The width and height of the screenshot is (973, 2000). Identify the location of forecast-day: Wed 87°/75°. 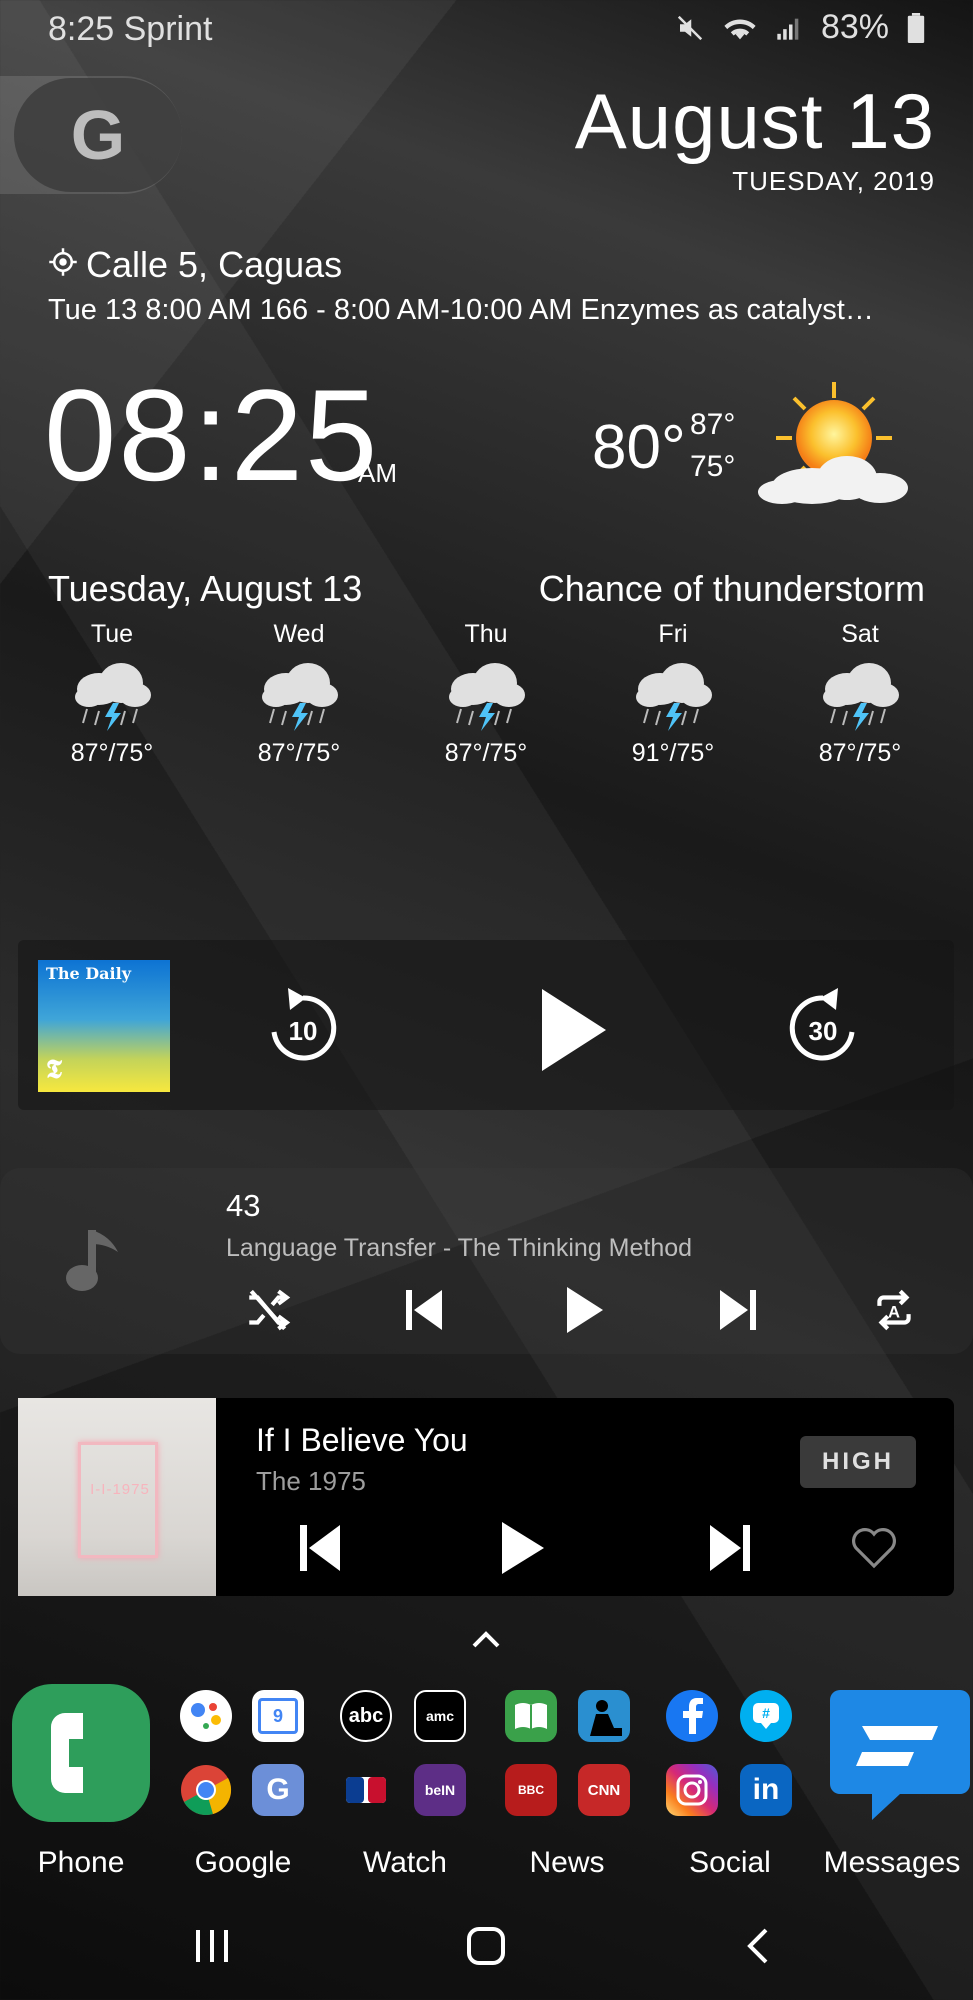
(299, 694).